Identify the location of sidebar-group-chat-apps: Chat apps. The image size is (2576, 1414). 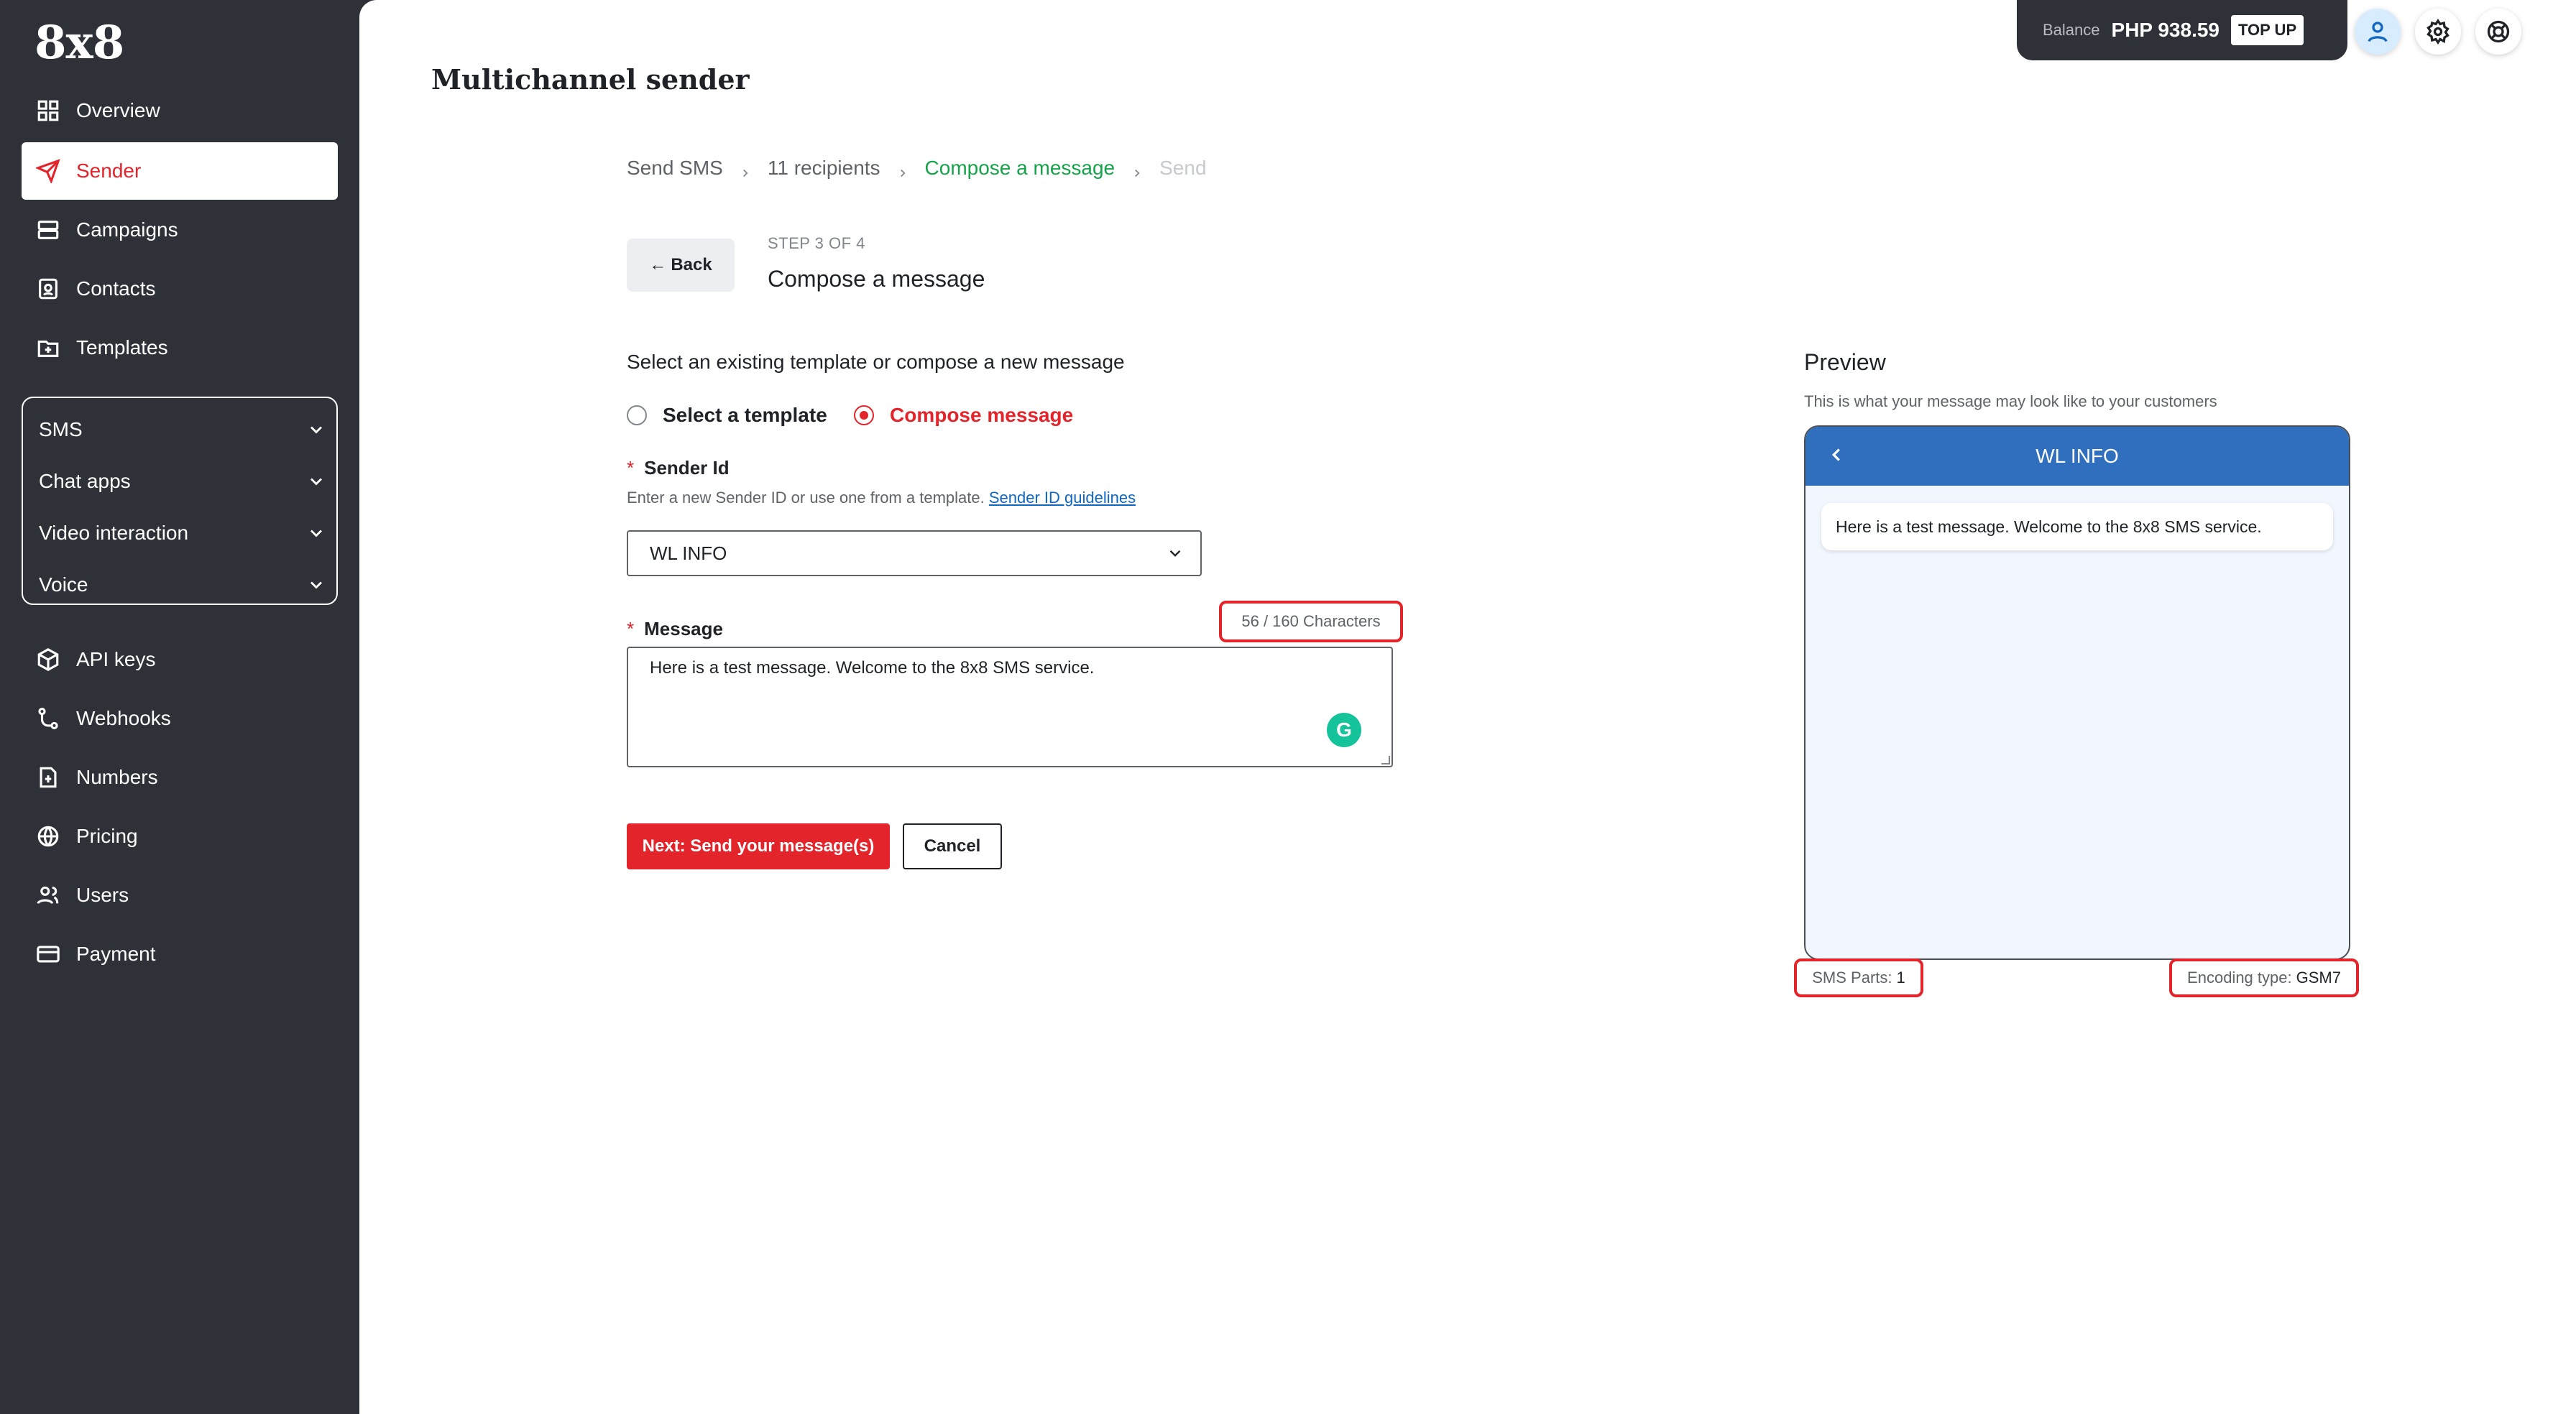
(182, 481).